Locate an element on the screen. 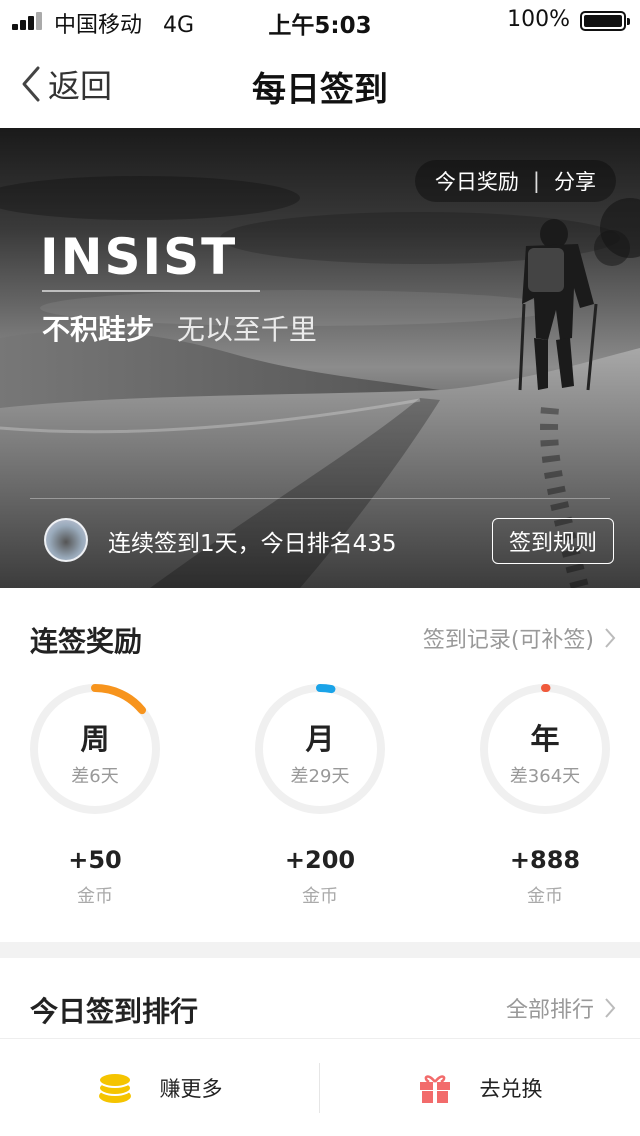 This screenshot has width=640, height=1136. today-ranking-section: 今日签到排行 全部排行 is located at coordinates (320, 1003).